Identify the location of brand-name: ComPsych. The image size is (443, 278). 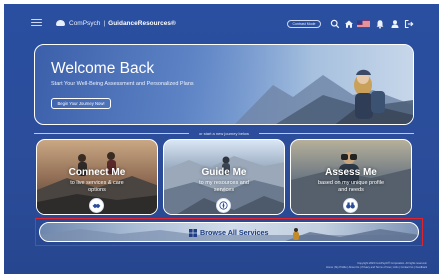
(85, 23).